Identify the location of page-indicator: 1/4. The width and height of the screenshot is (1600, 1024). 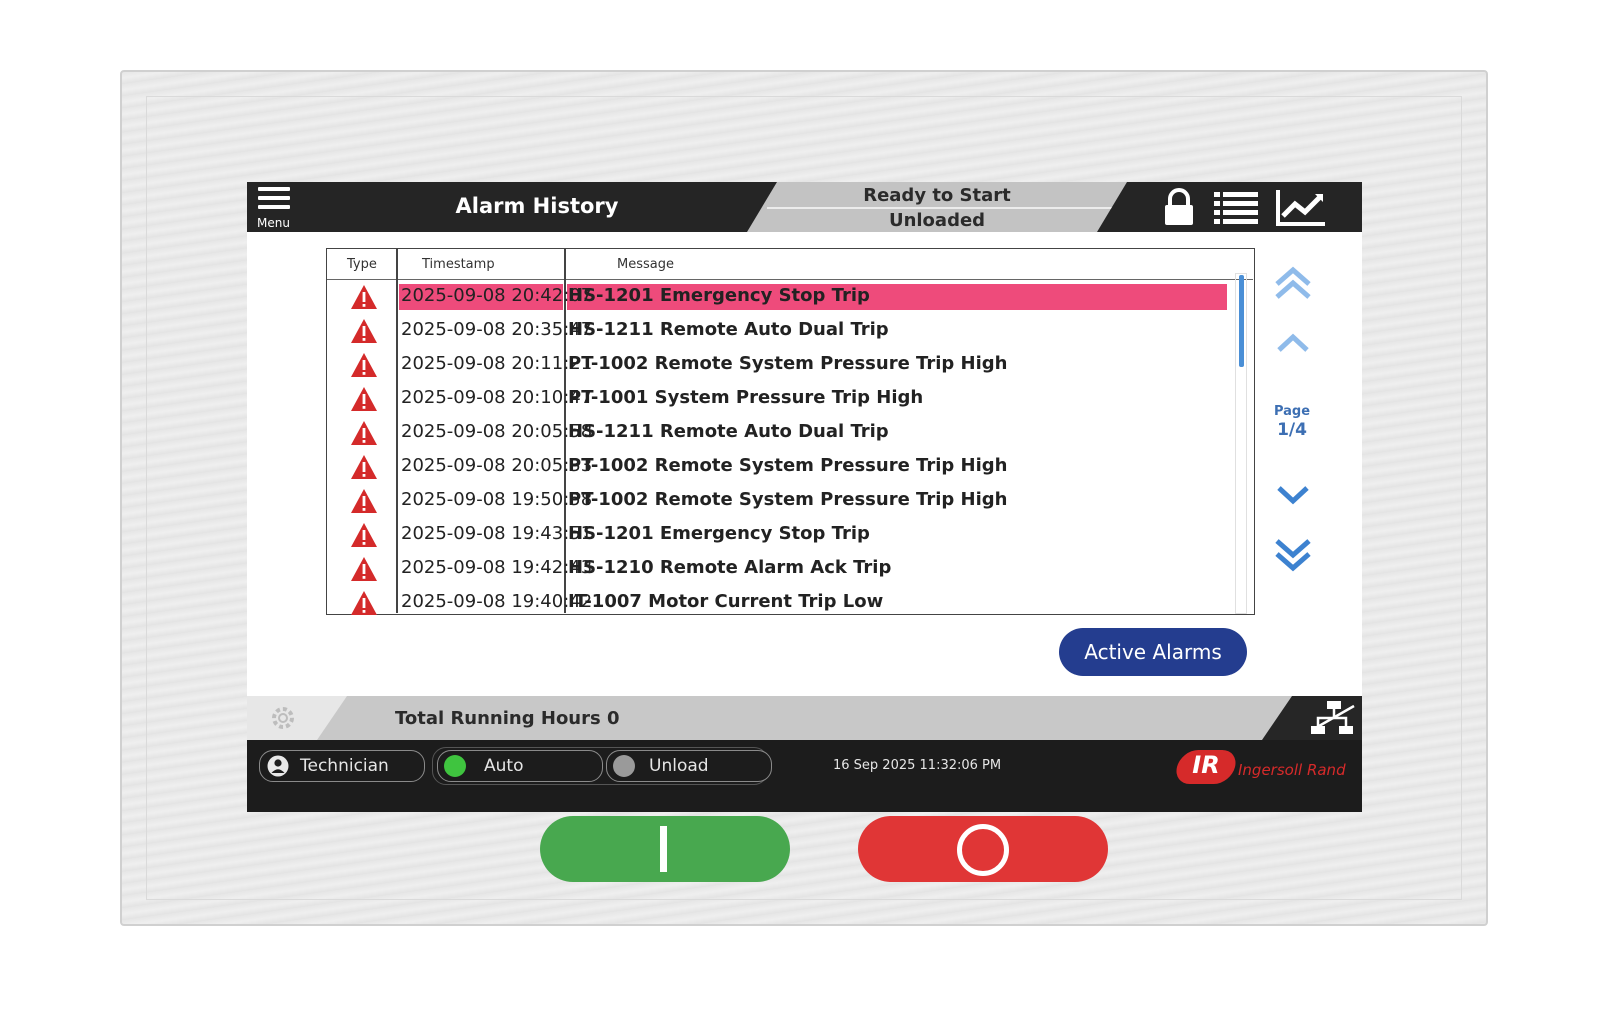
(1292, 430).